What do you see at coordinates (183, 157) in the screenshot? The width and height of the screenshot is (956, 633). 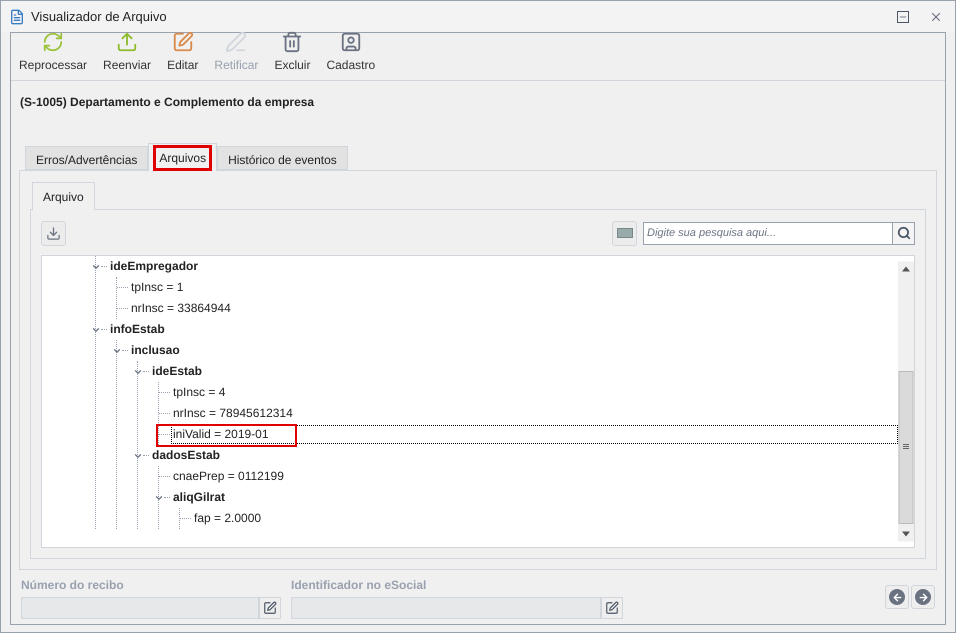 I see `tab: Arquivos` at bounding box center [183, 157].